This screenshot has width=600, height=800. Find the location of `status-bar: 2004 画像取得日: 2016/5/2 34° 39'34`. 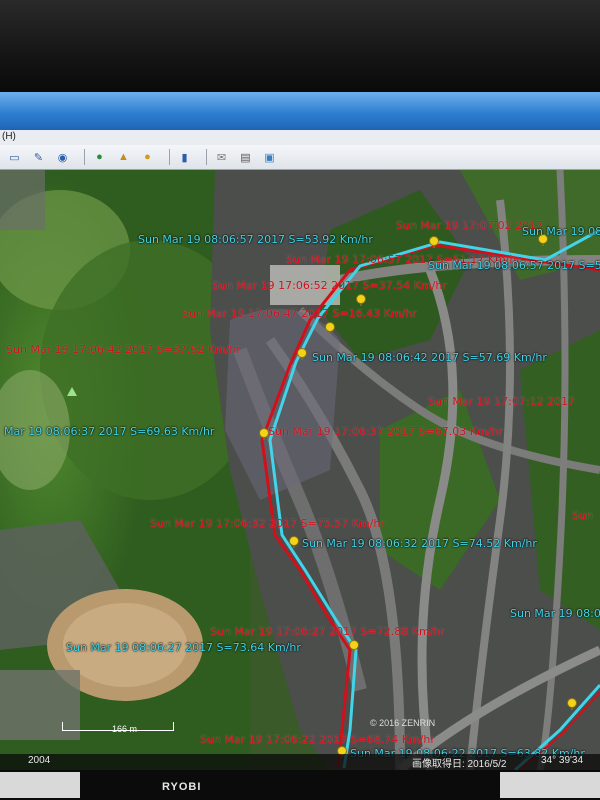

status-bar: 2004 画像取得日: 2016/5/2 34° 39'34 is located at coordinates (300, 762).